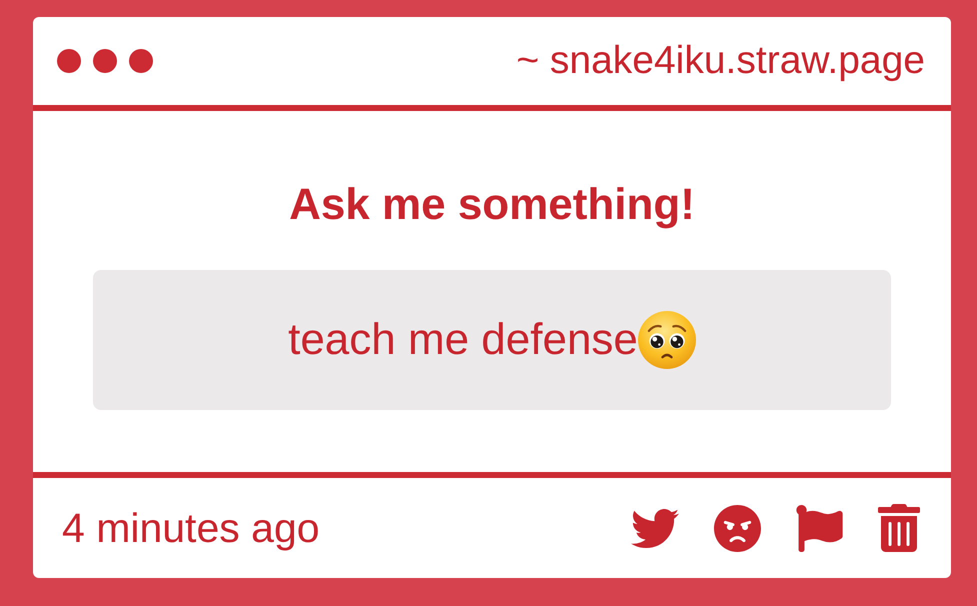 The height and width of the screenshot is (606, 977). I want to click on site-address: ~ snake4iku.straw.page, so click(720, 61).